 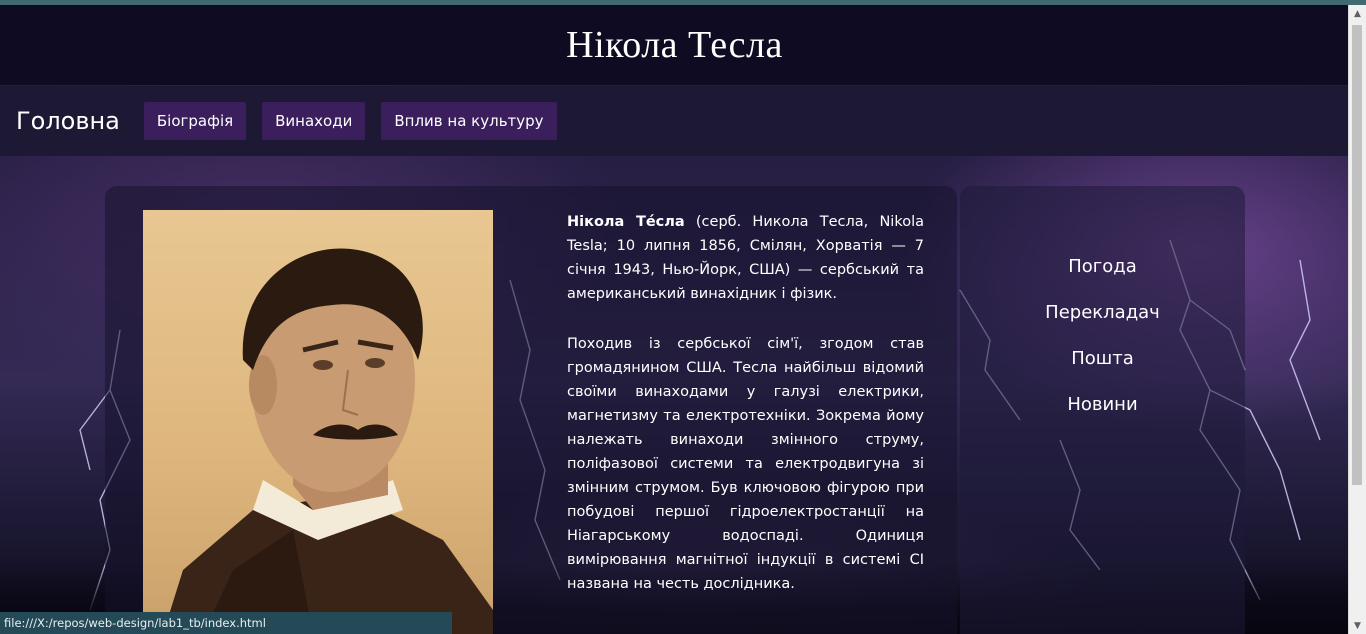 What do you see at coordinates (1102, 275) in the screenshot?
I see `sidebar-link-weather: Погода` at bounding box center [1102, 275].